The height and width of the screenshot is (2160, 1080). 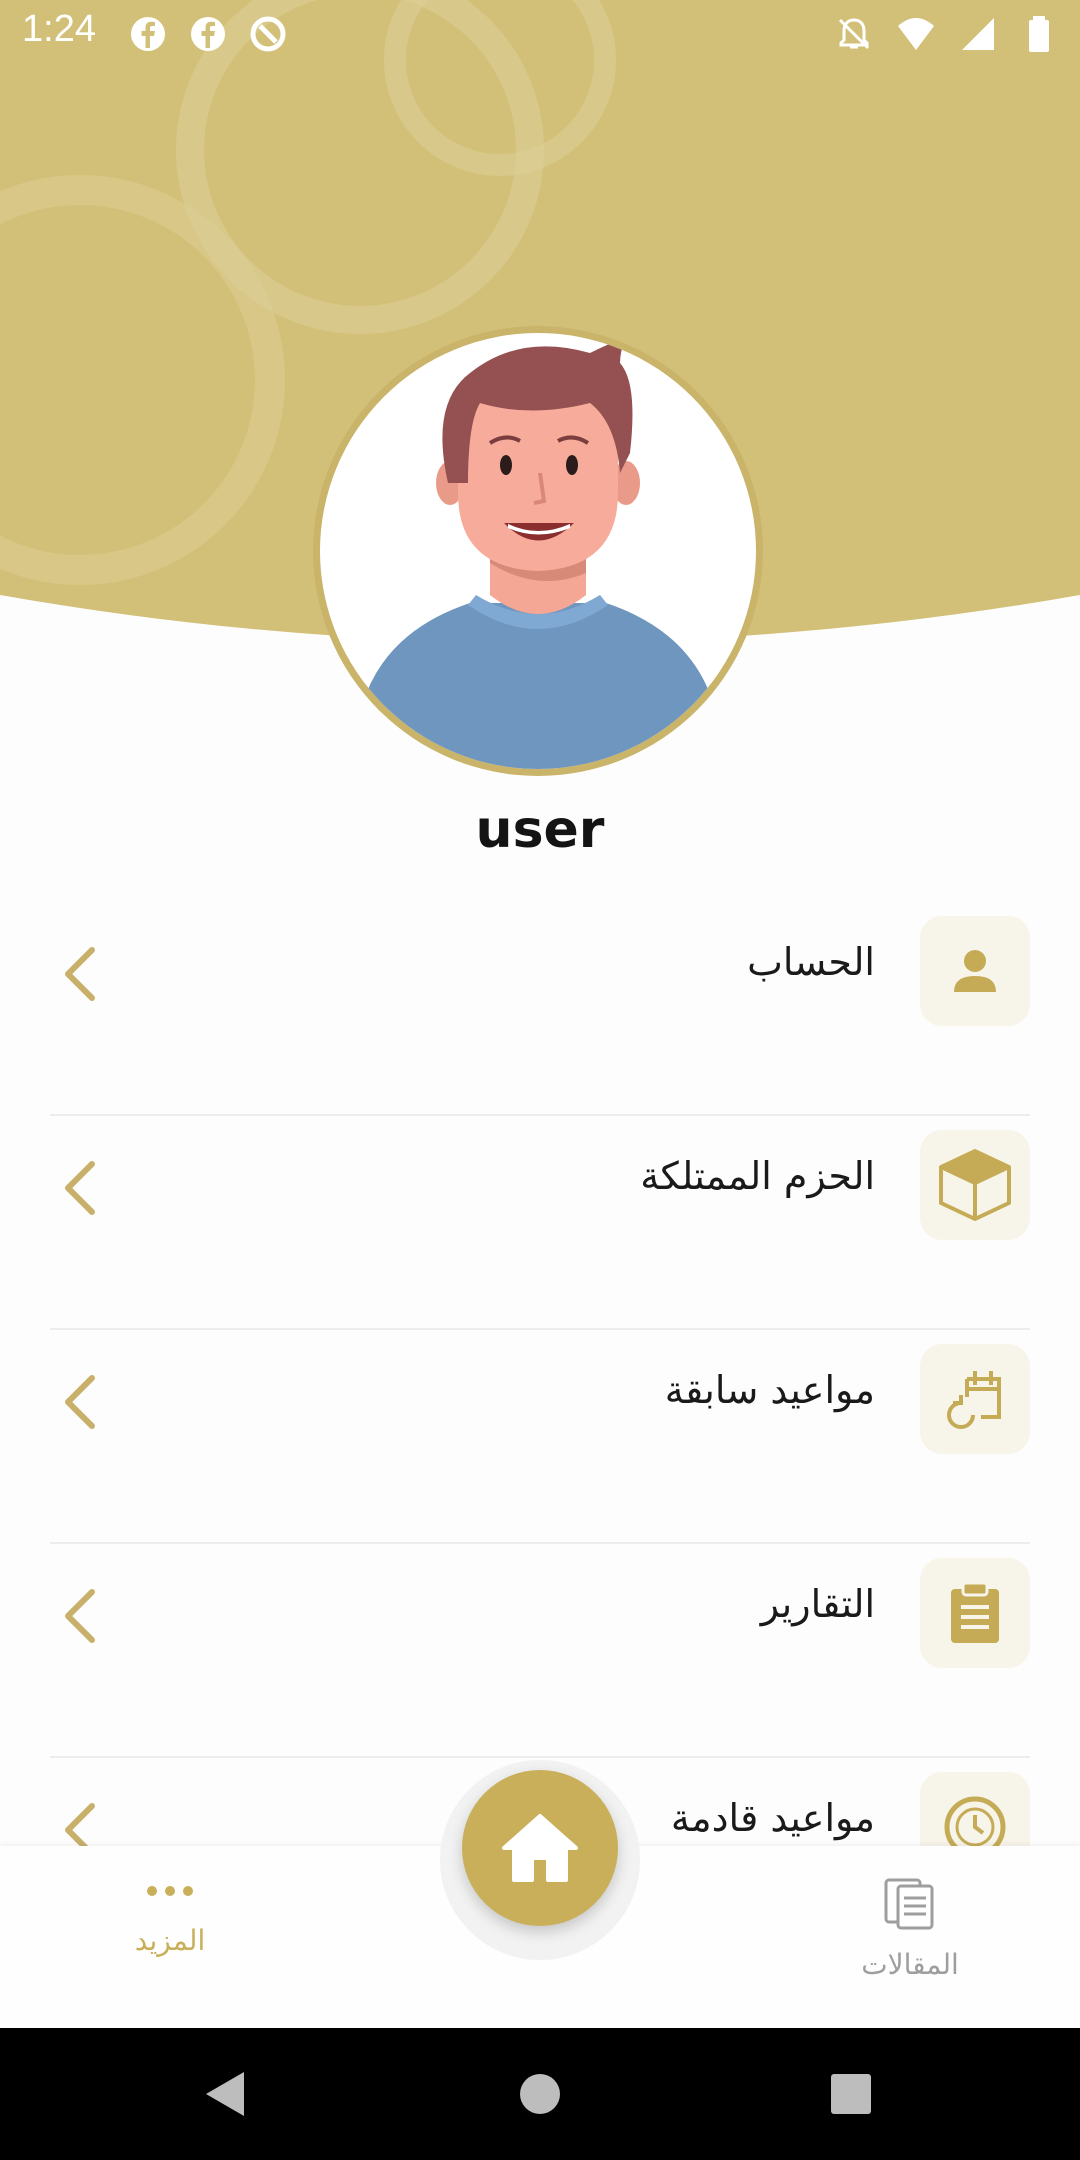 What do you see at coordinates (225, 2094) in the screenshot?
I see `back-icon` at bounding box center [225, 2094].